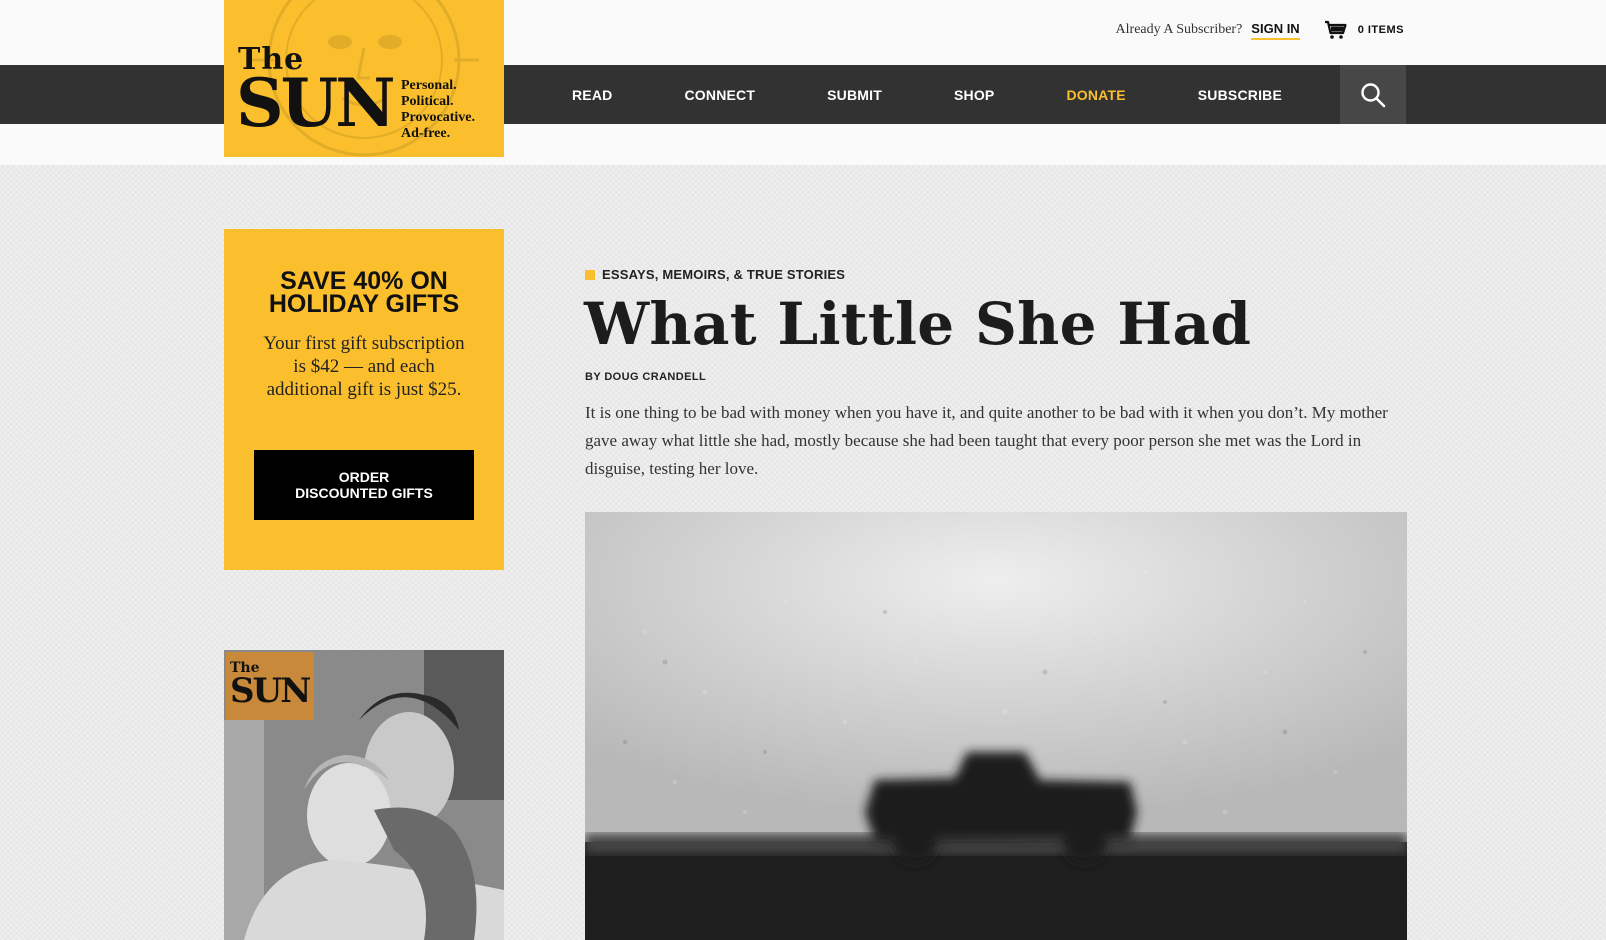 The width and height of the screenshot is (1606, 940). What do you see at coordinates (724, 274) in the screenshot?
I see `category-label: ESSAYS, MEMOIRS, & TRUE STORIES` at bounding box center [724, 274].